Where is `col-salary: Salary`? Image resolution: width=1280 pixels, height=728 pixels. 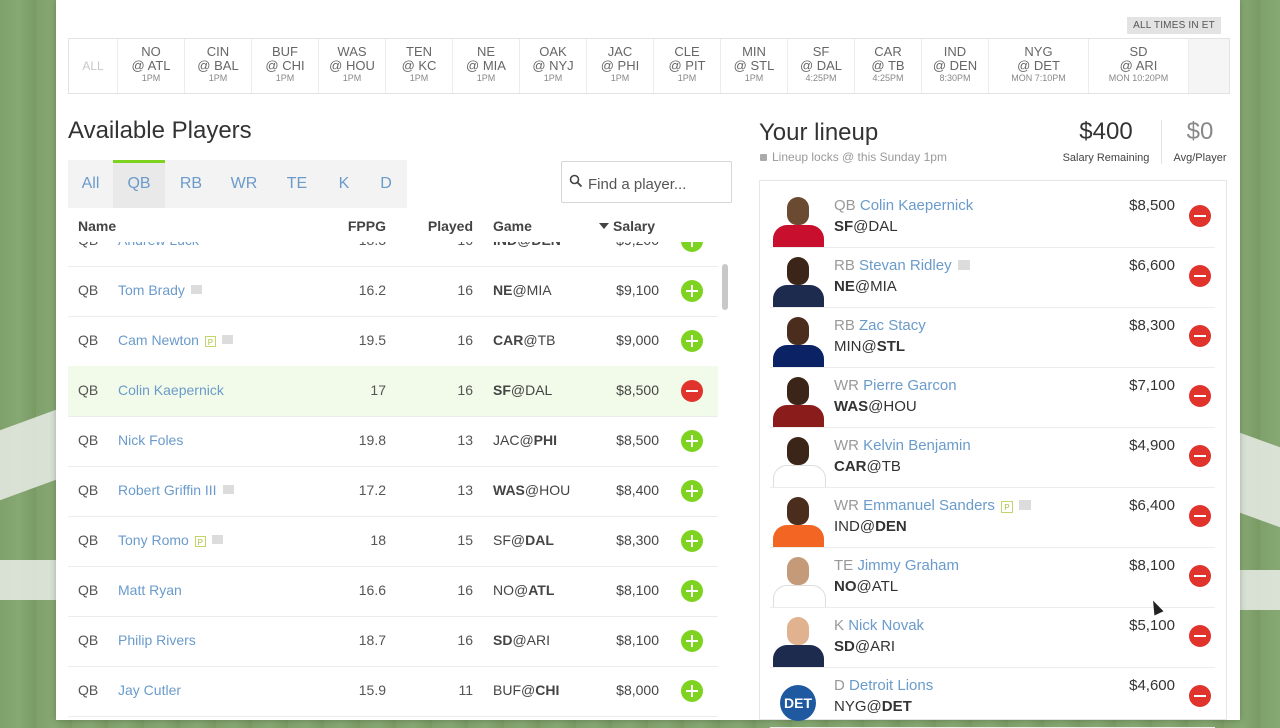 col-salary: Salary is located at coordinates (634, 226).